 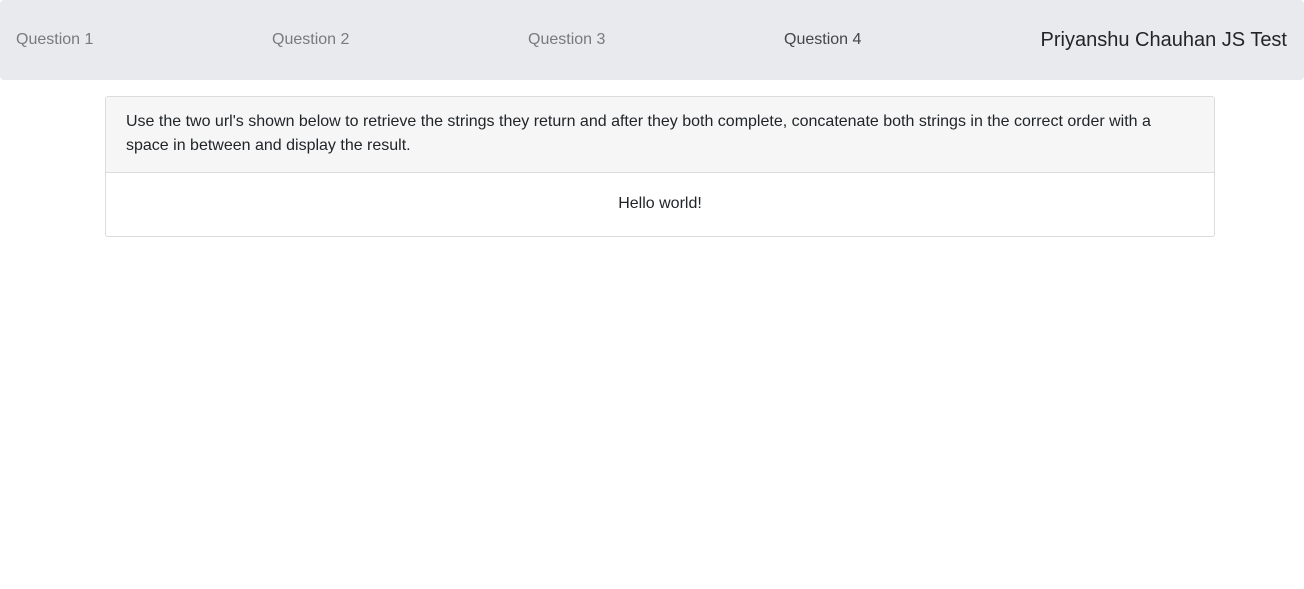 I want to click on nav-question-3: Question 3, so click(x=566, y=40).